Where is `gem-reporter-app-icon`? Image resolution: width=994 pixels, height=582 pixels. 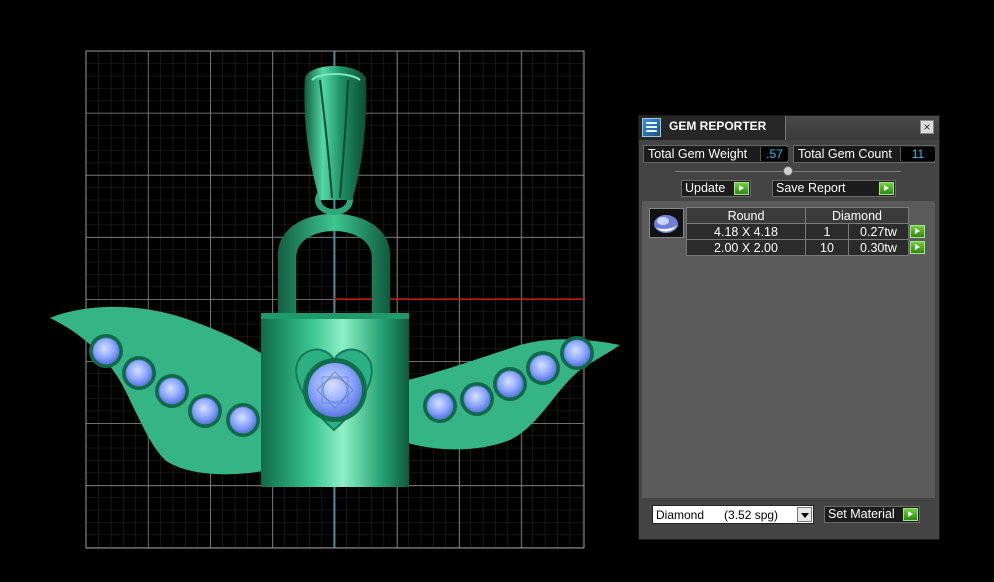
gem-reporter-app-icon is located at coordinates (651, 127).